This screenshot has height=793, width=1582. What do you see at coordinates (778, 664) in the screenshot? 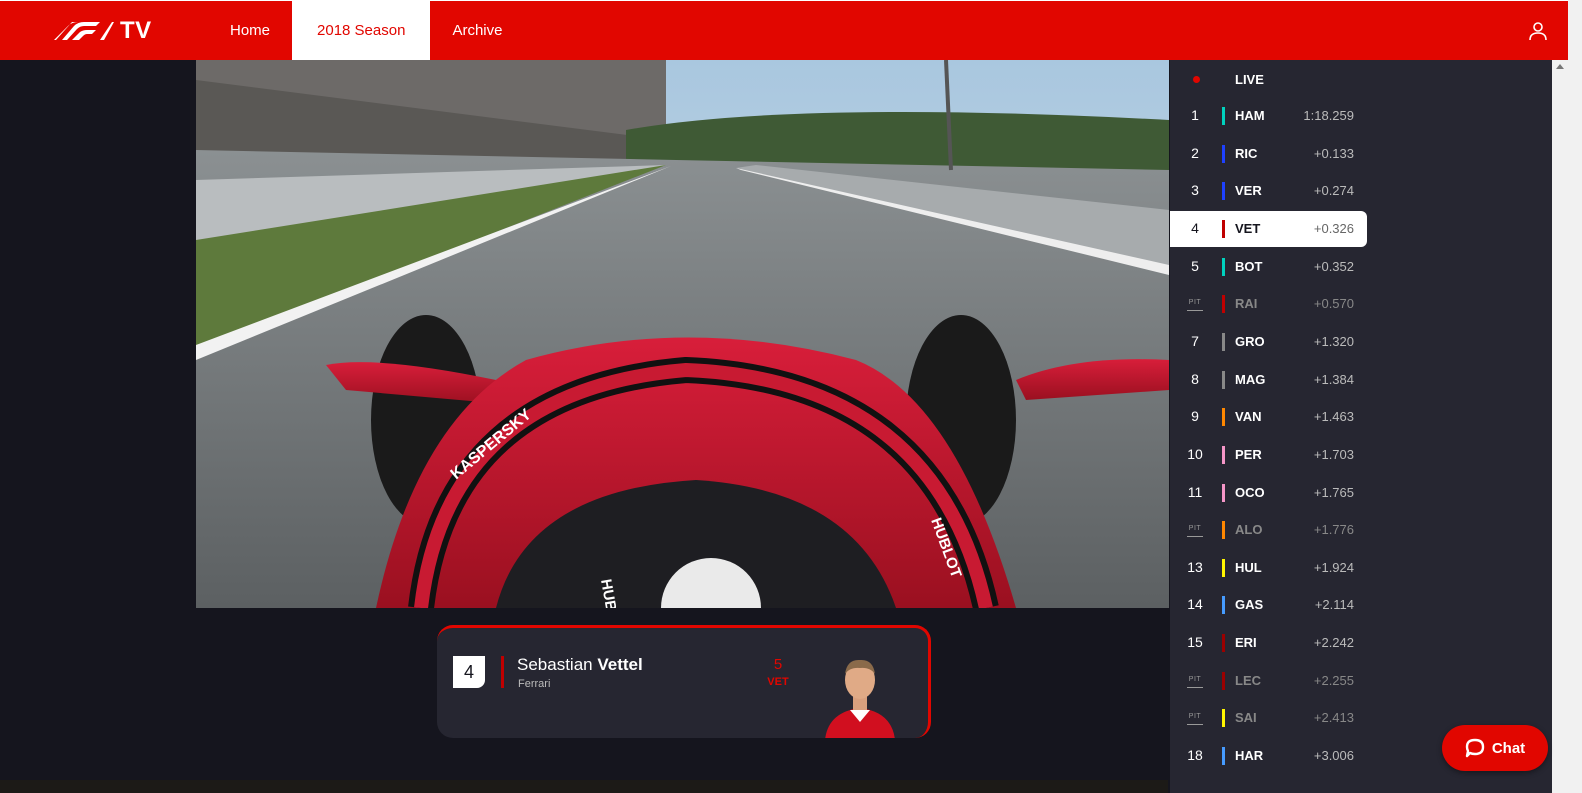
I see `driver-number: 5` at bounding box center [778, 664].